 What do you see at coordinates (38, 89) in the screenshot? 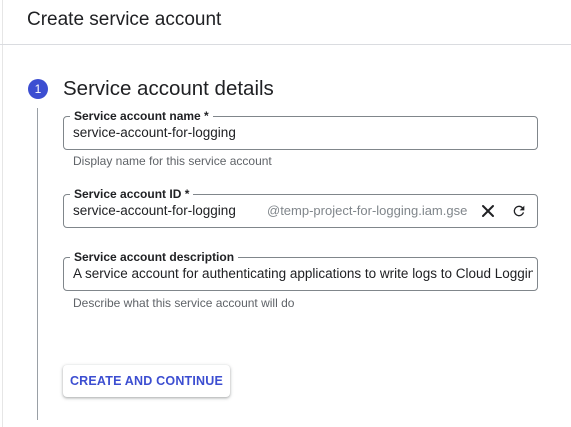
I see `step-number-badge: 1` at bounding box center [38, 89].